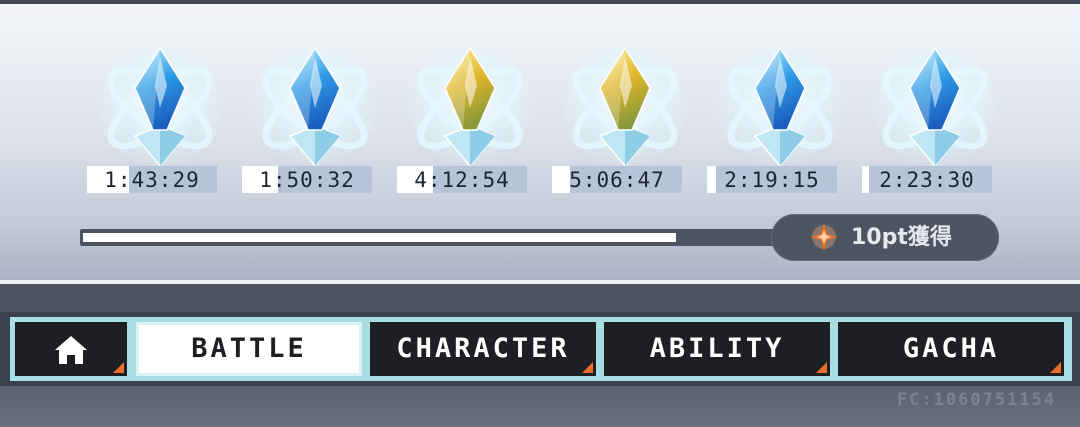 The width and height of the screenshot is (1080, 427). What do you see at coordinates (540, 298) in the screenshot?
I see `separator-strip` at bounding box center [540, 298].